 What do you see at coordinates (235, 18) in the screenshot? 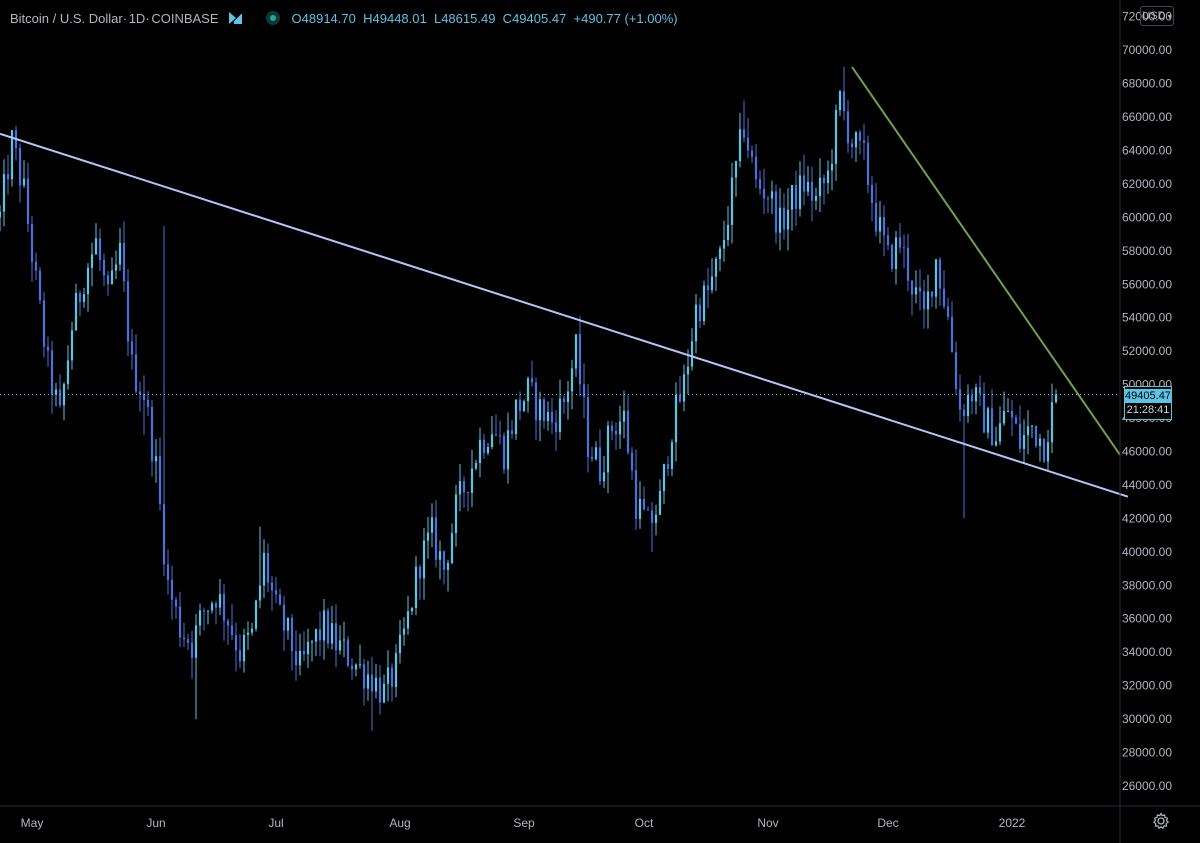
I see `flag-icon` at bounding box center [235, 18].